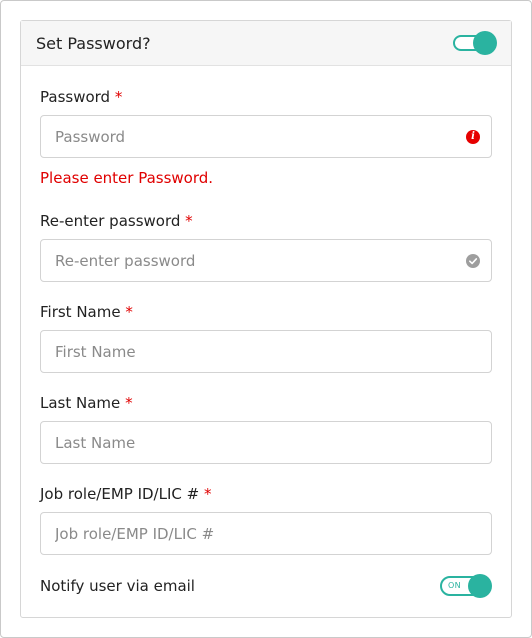 This screenshot has width=532, height=638. I want to click on password-input, so click(266, 136).